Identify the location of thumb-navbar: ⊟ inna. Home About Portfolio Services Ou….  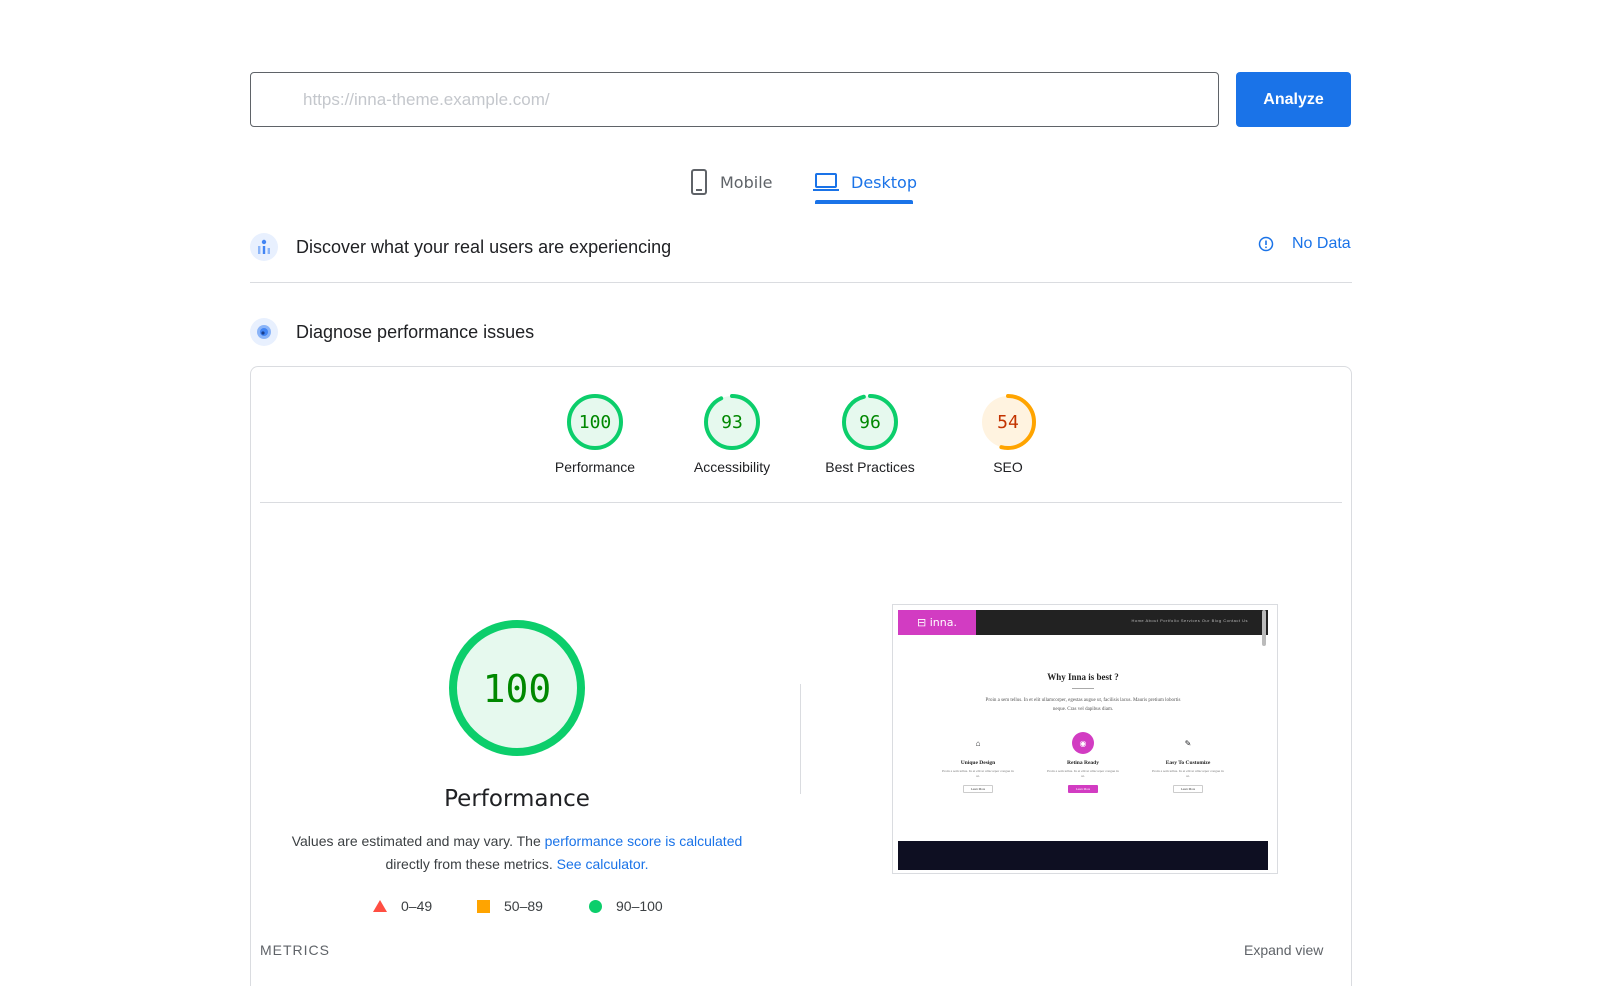
(1083, 622).